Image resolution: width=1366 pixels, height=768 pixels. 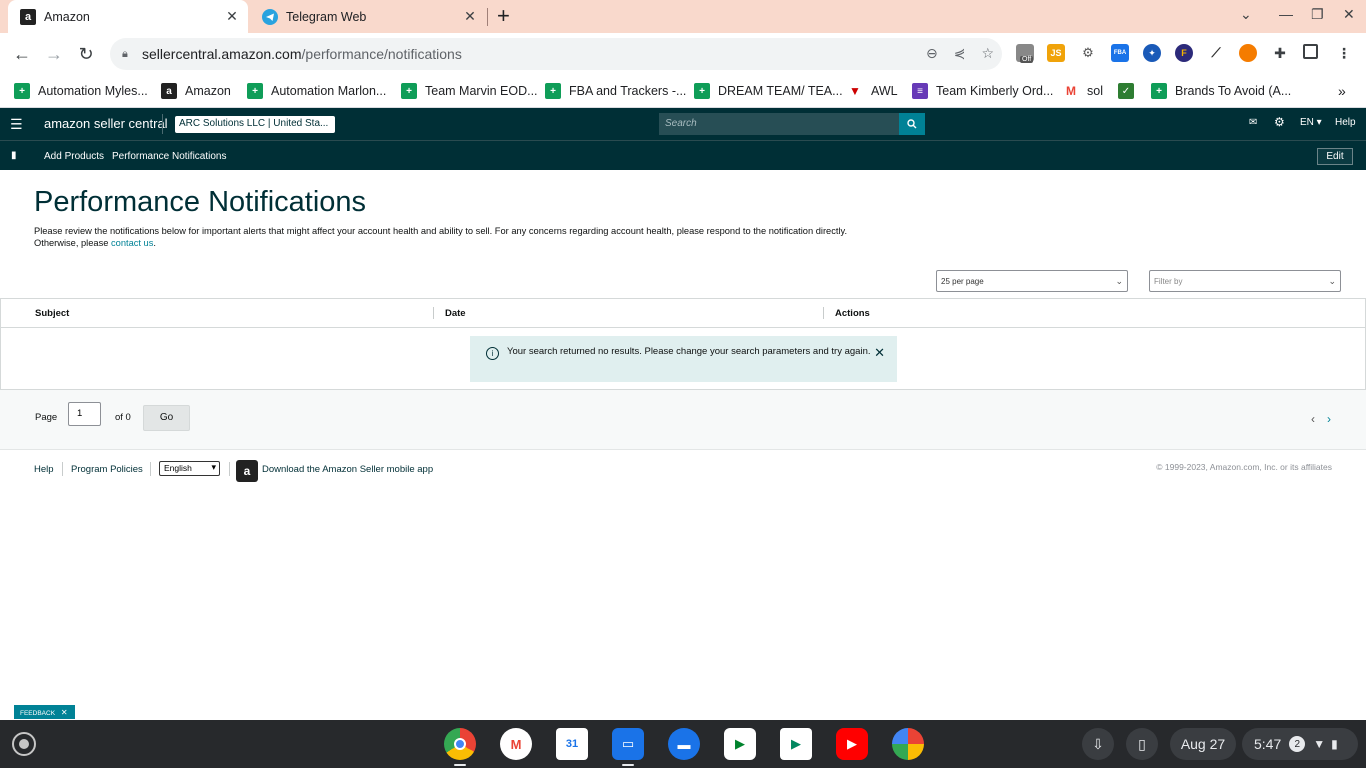 What do you see at coordinates (1342, 91) in the screenshot?
I see `more-bookmarks-icon: »` at bounding box center [1342, 91].